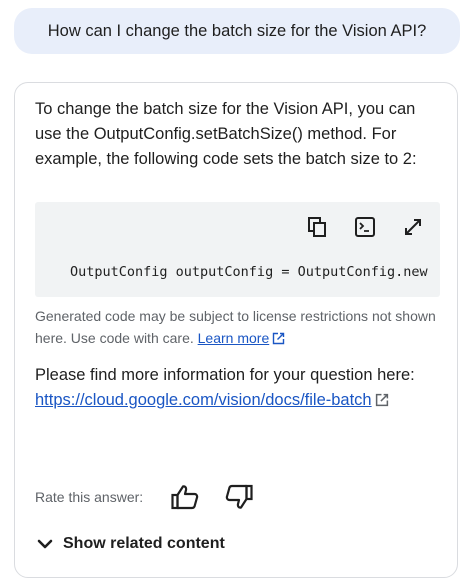 The image size is (474, 588). I want to click on learn-more-link: Learn more, so click(234, 338).